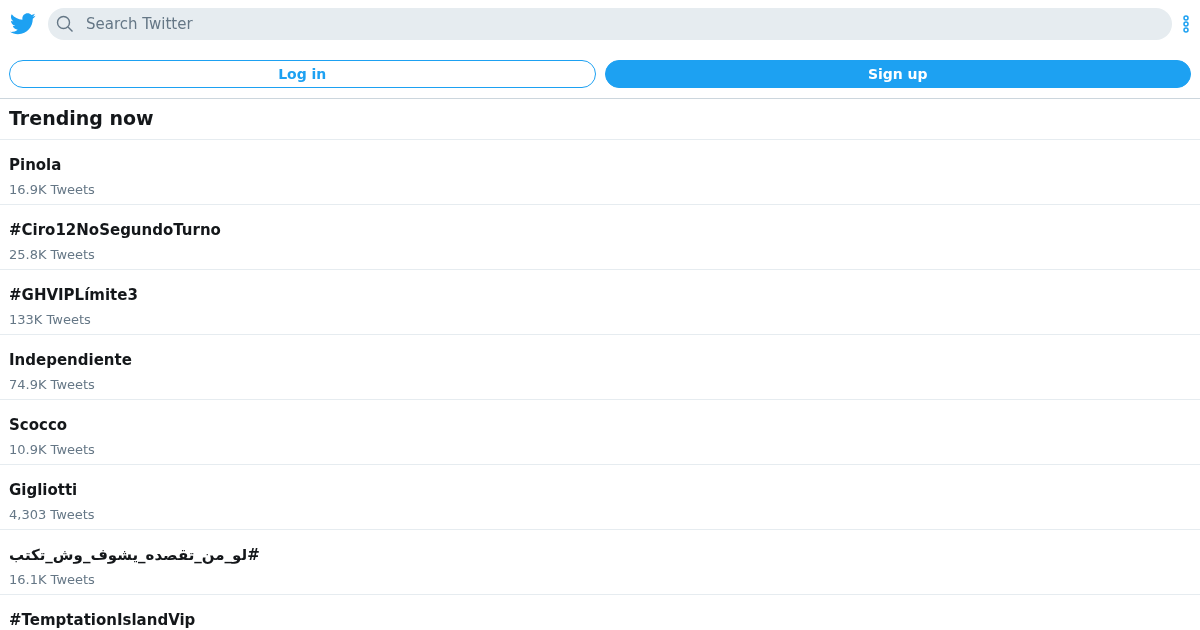 This screenshot has width=1200, height=630. Describe the element at coordinates (38, 425) in the screenshot. I see `trend-name: Scocco` at that location.